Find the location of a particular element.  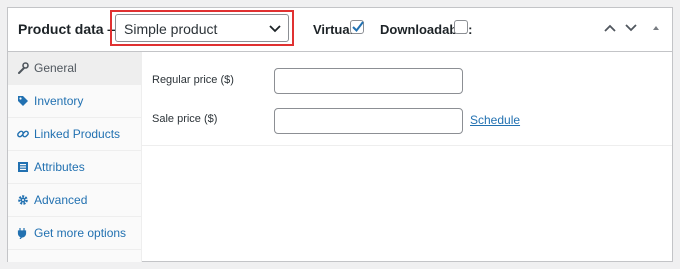

tab-inventory: Inventory is located at coordinates (74, 101).